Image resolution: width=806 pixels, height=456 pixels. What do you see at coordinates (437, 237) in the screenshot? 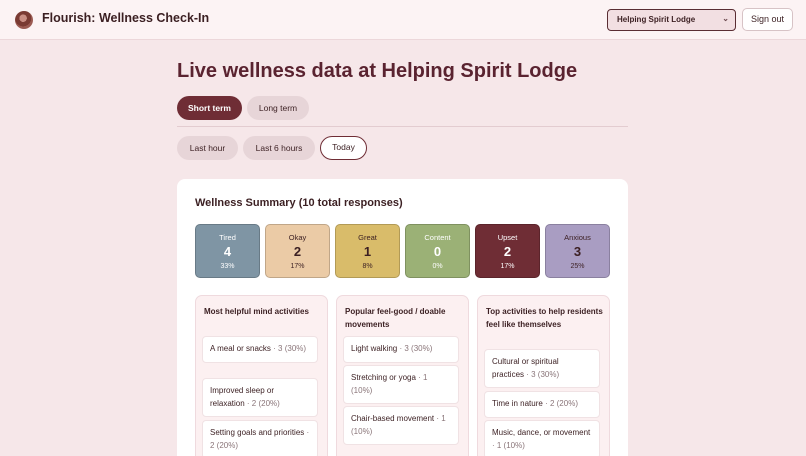
I see `mood-label: Content` at bounding box center [437, 237].